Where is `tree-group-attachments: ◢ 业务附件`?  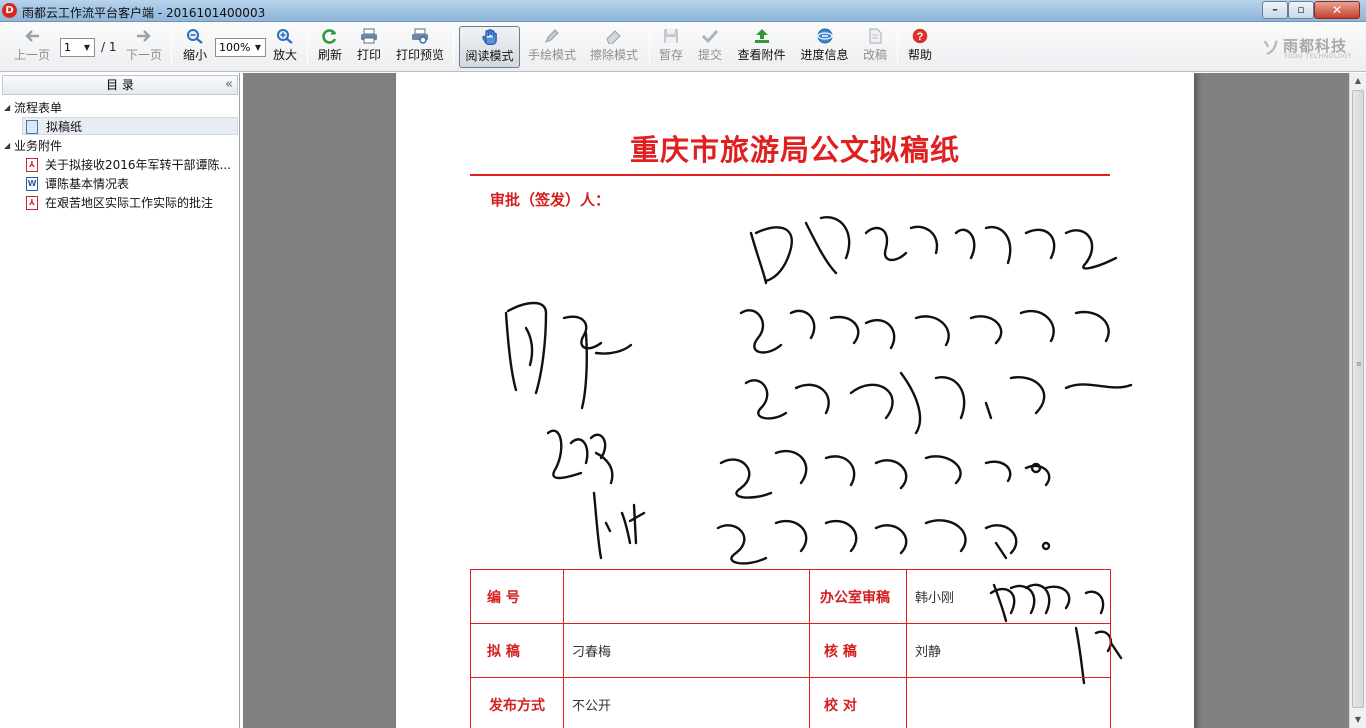 tree-group-attachments: ◢ 业务附件 is located at coordinates (119, 146).